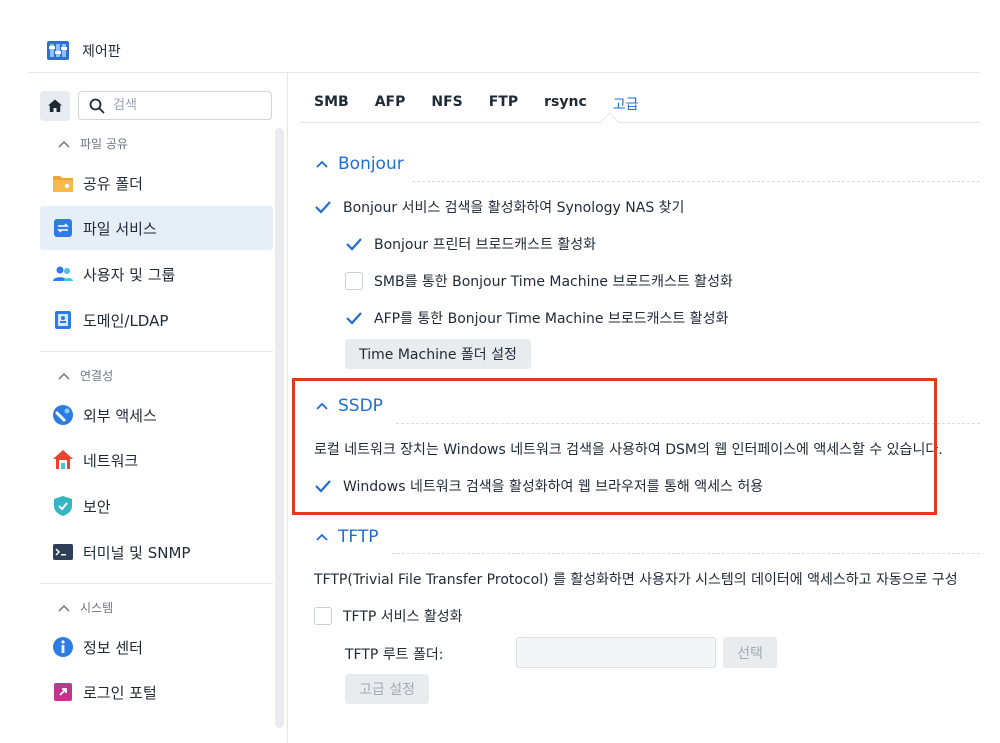 The width and height of the screenshot is (1000, 743). I want to click on sidebar-item-domain-ldap: 도메인/LDAP, so click(156, 320).